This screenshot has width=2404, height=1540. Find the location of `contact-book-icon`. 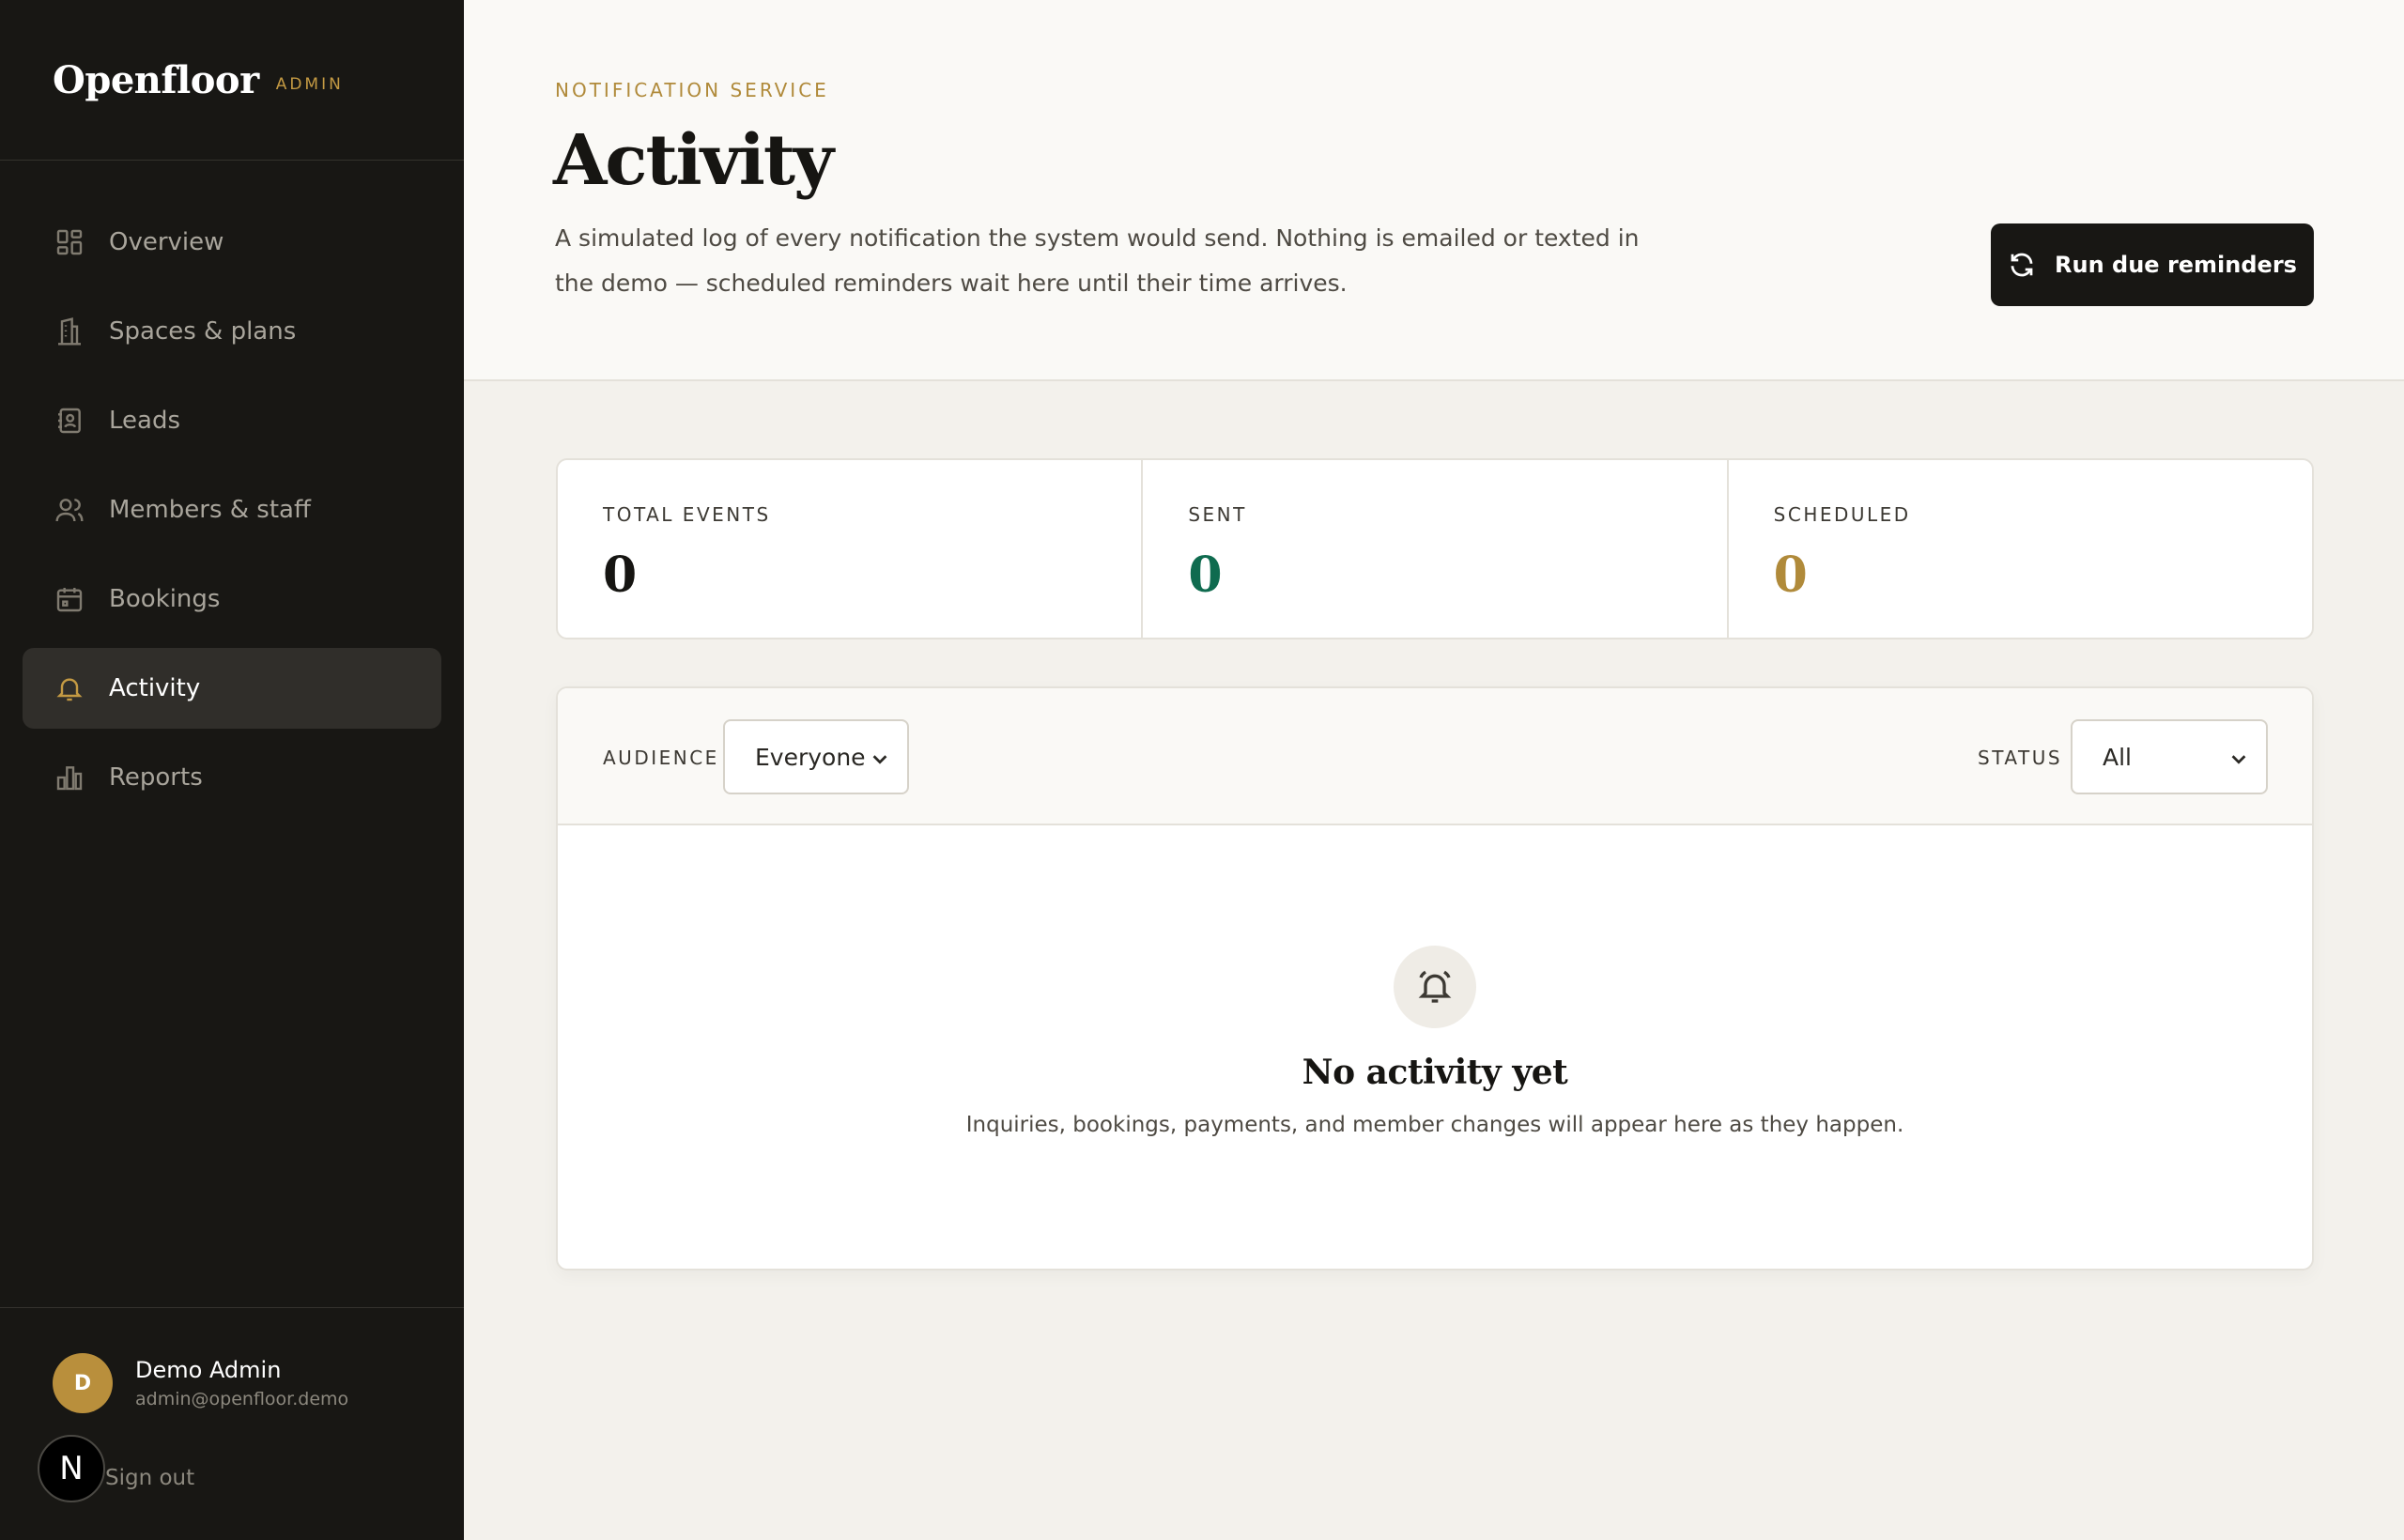

contact-book-icon is located at coordinates (69, 421).